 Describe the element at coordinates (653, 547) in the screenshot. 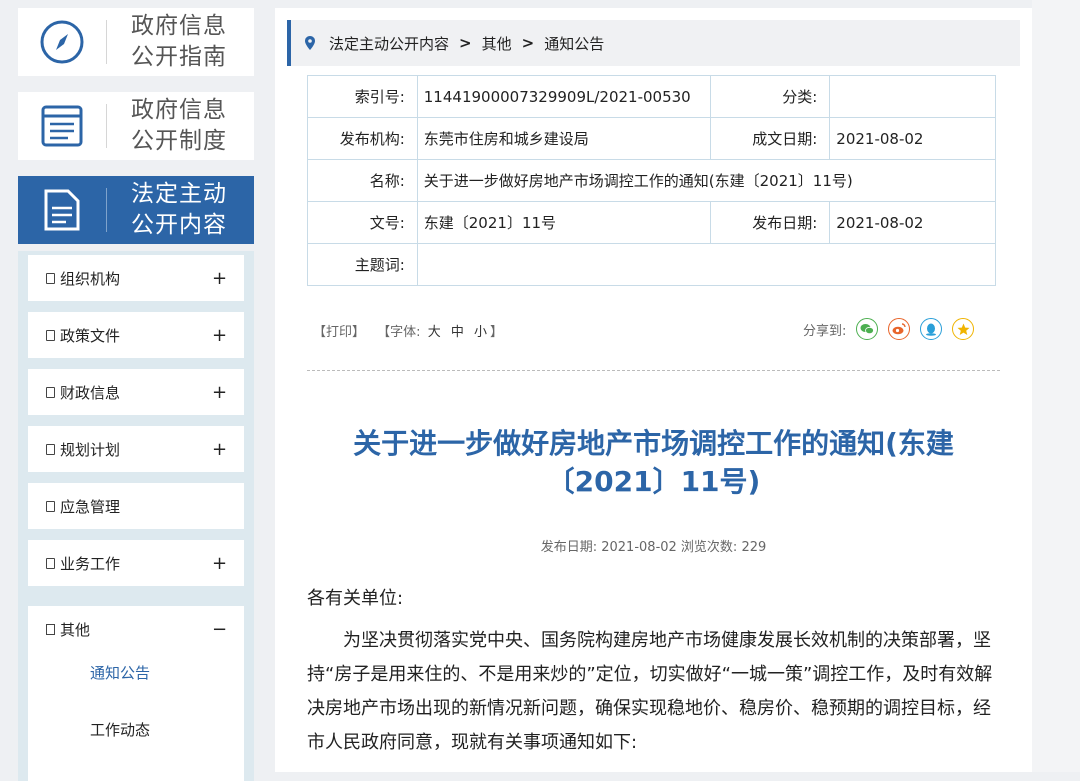

I see `article-pubinfo: 发布日期: 2021-08-02 浏览次数: 229` at that location.